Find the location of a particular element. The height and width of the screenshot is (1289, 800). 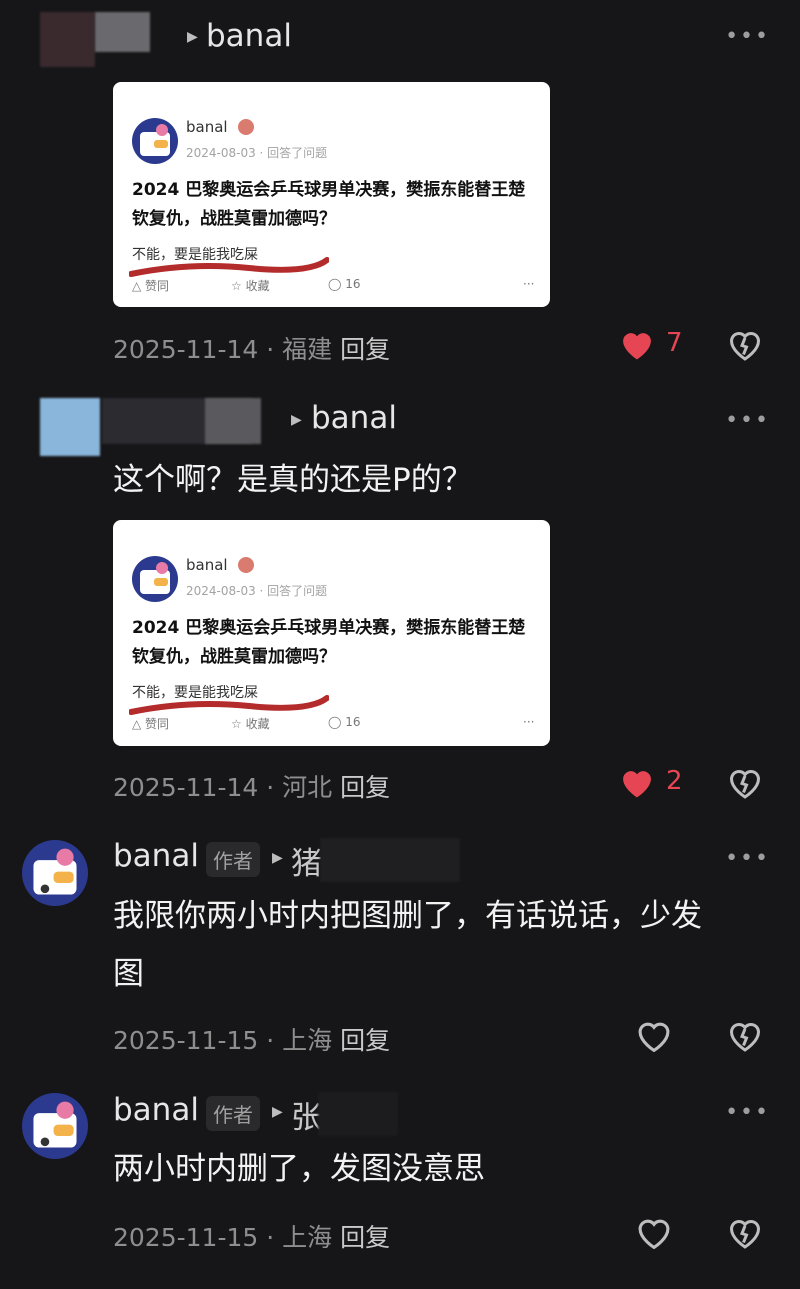

comment-location: 河北 is located at coordinates (307, 787).